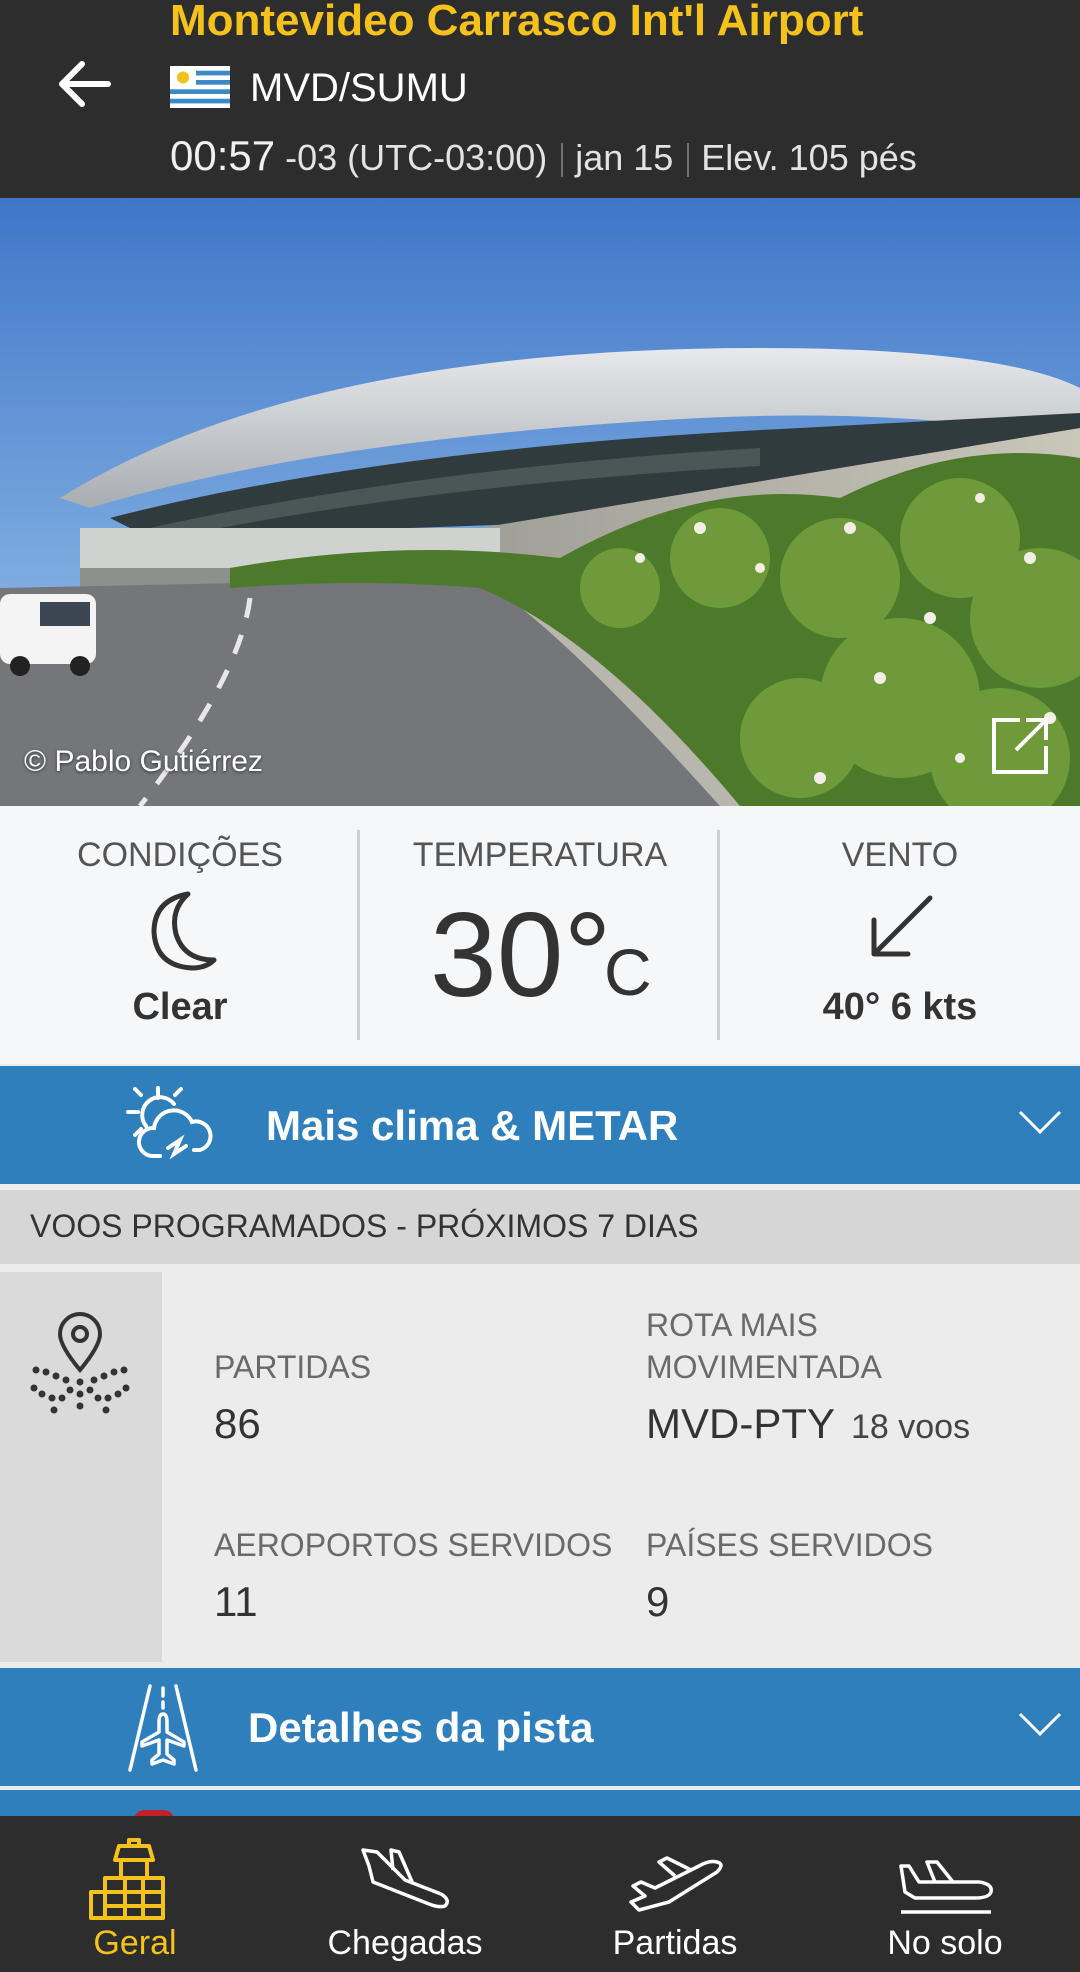  I want to click on bottom-navigation: Geral Chegadas Partidas No solo, so click(540, 1894).